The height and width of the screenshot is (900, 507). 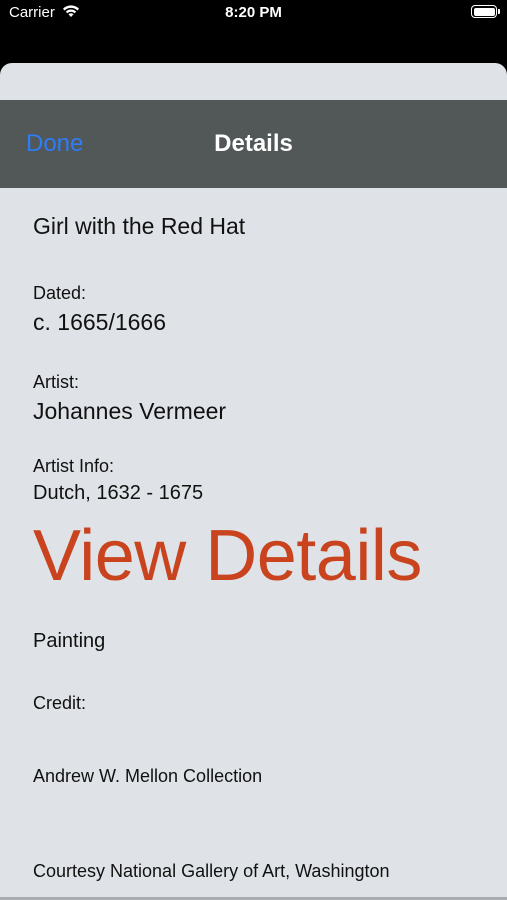 I want to click on artist-info-label: Artist Info:, so click(x=74, y=466).